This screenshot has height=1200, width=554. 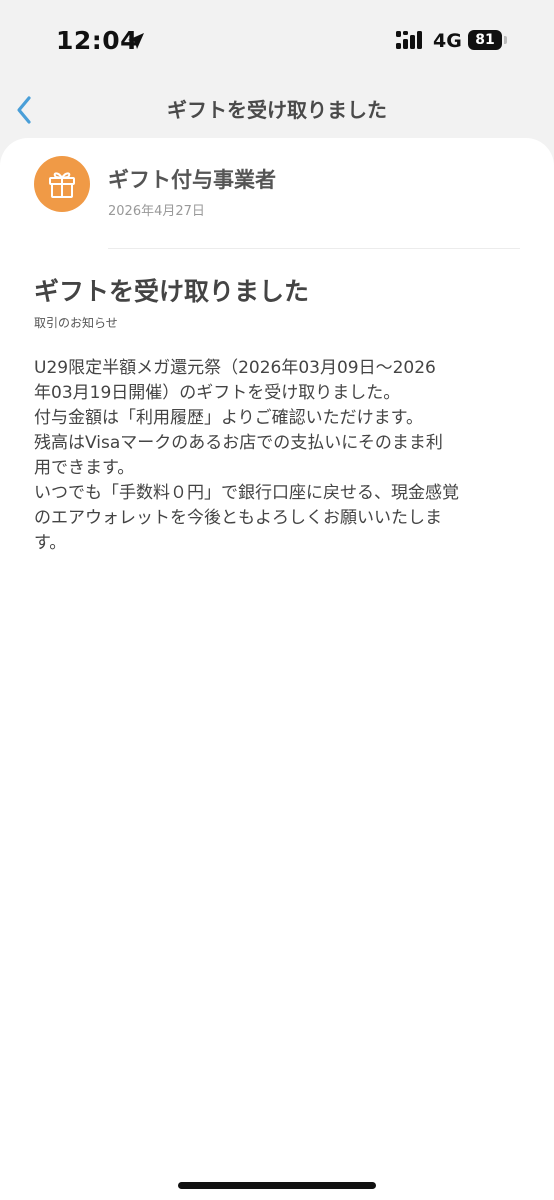 What do you see at coordinates (409, 40) in the screenshot?
I see `cellular-signal-icon` at bounding box center [409, 40].